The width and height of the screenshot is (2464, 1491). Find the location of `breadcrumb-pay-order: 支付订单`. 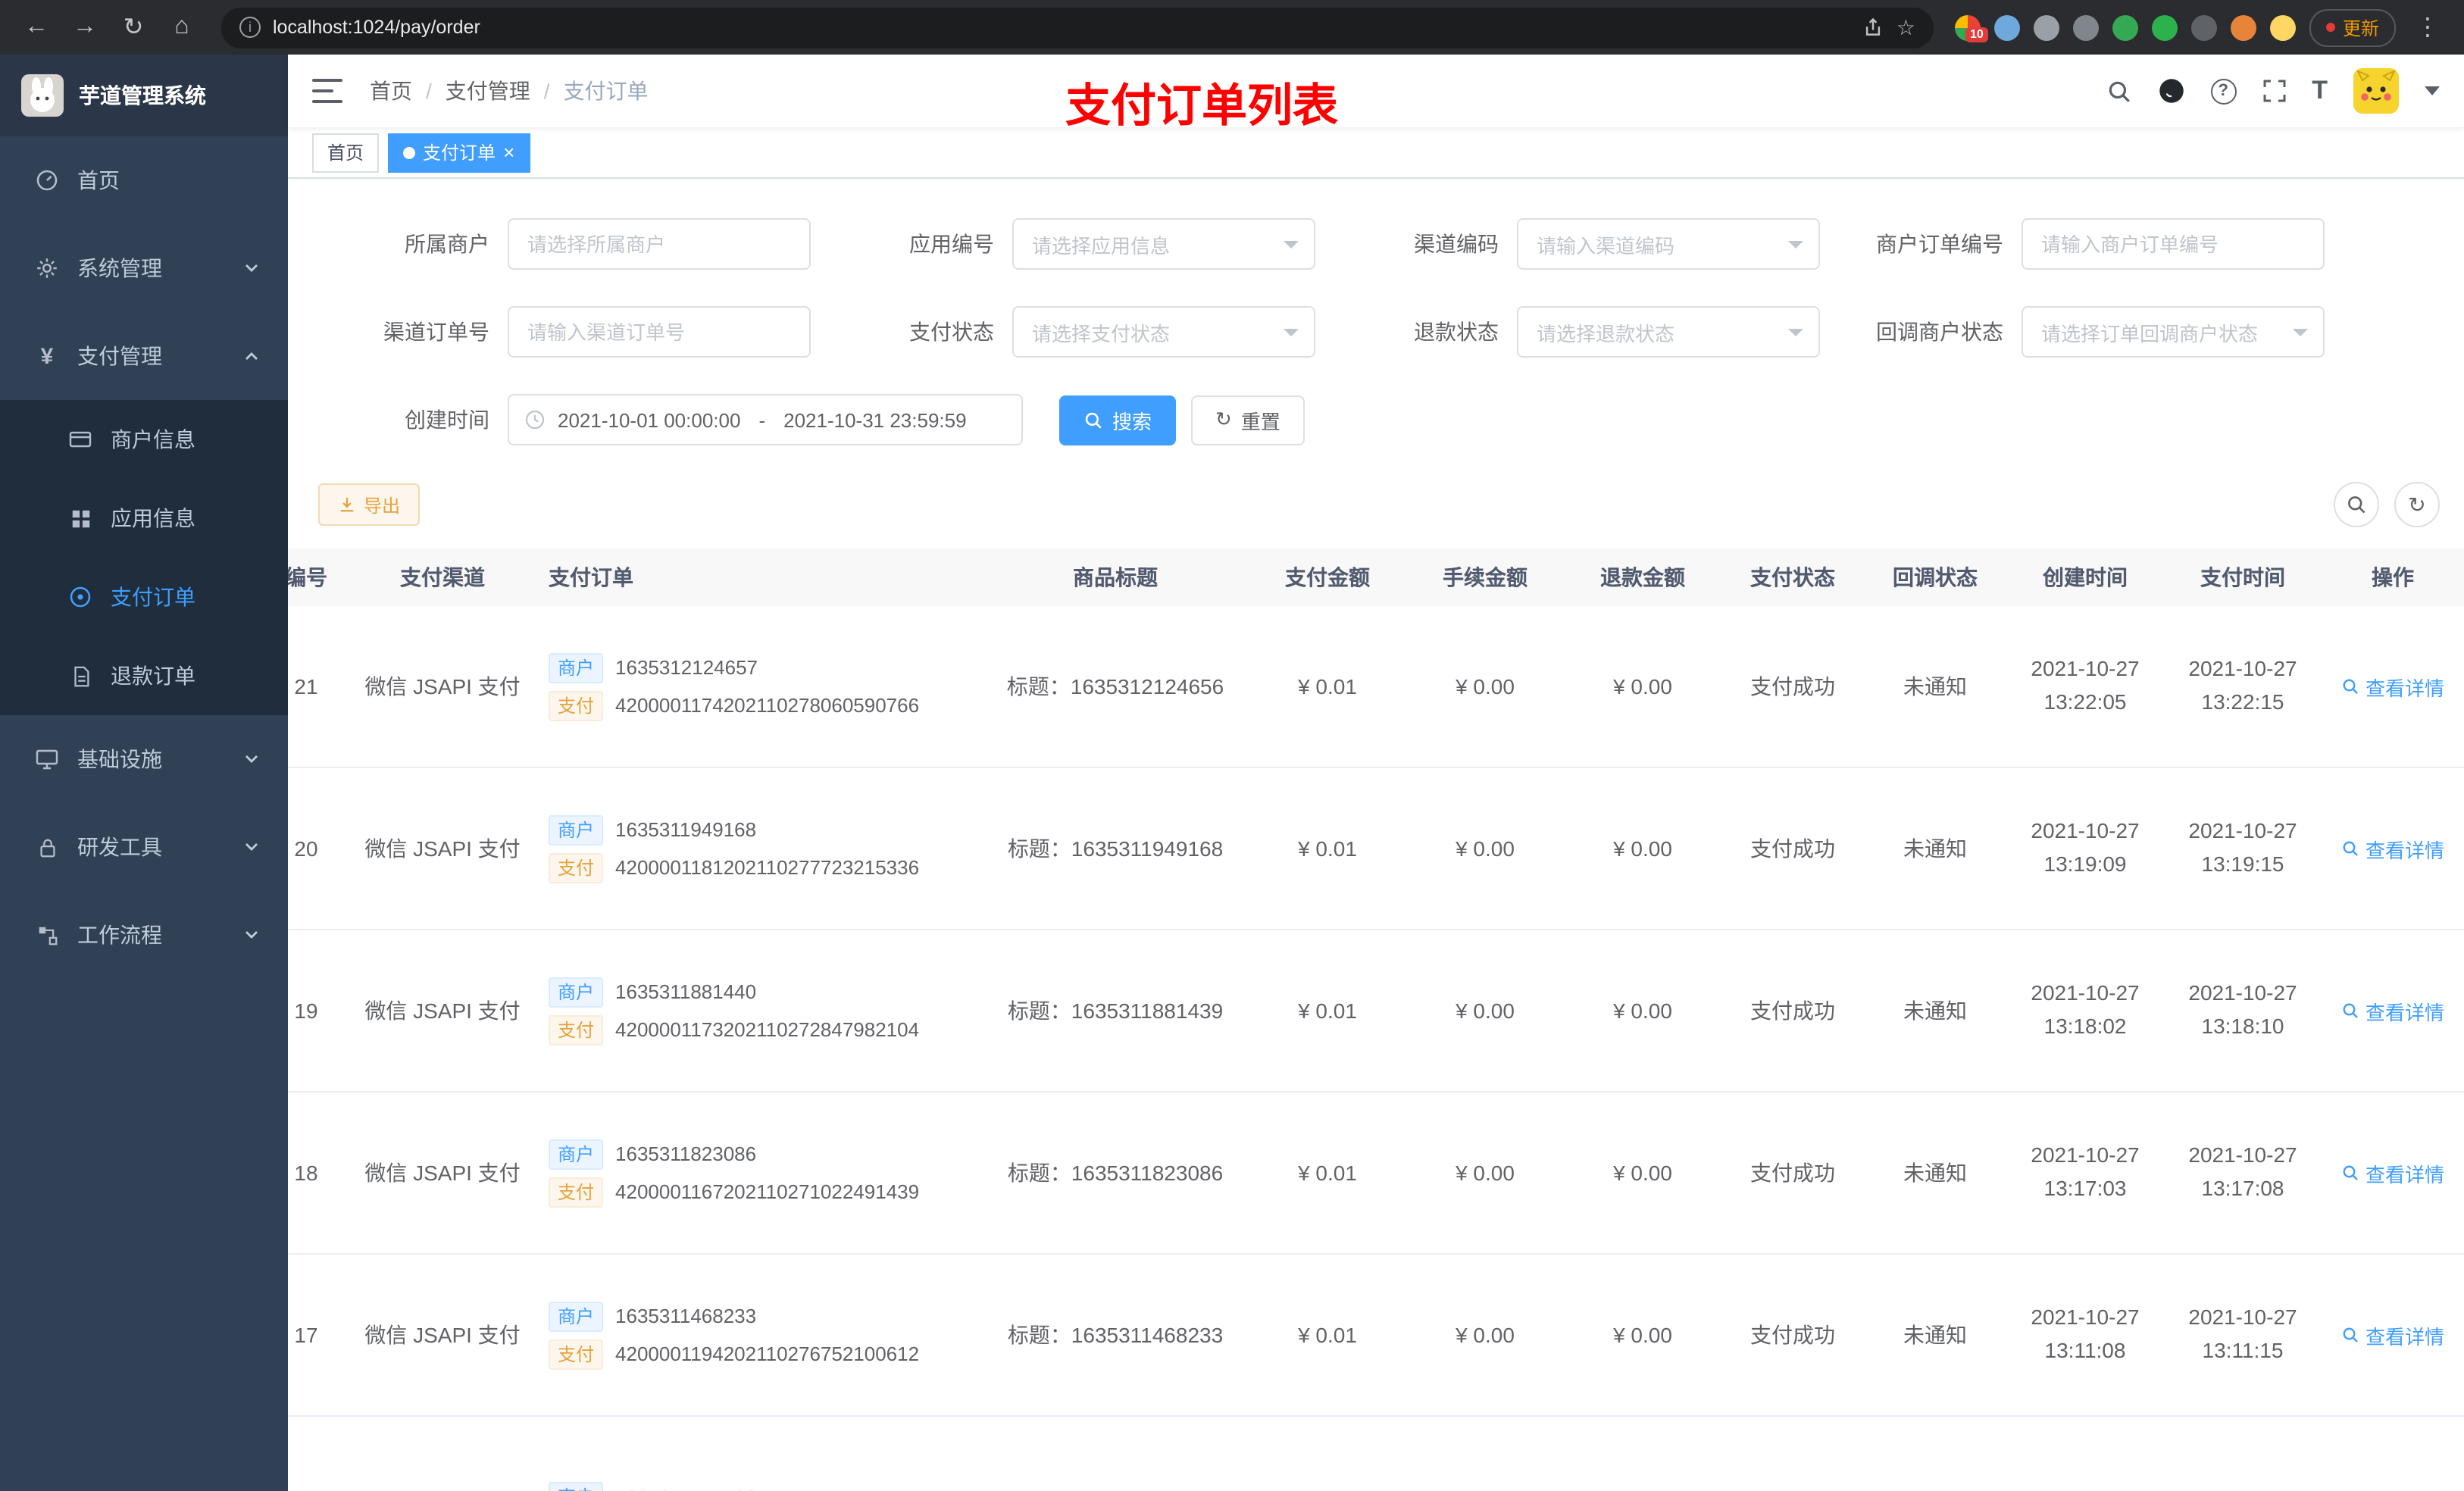

breadcrumb-pay-order: 支付订单 is located at coordinates (606, 91).